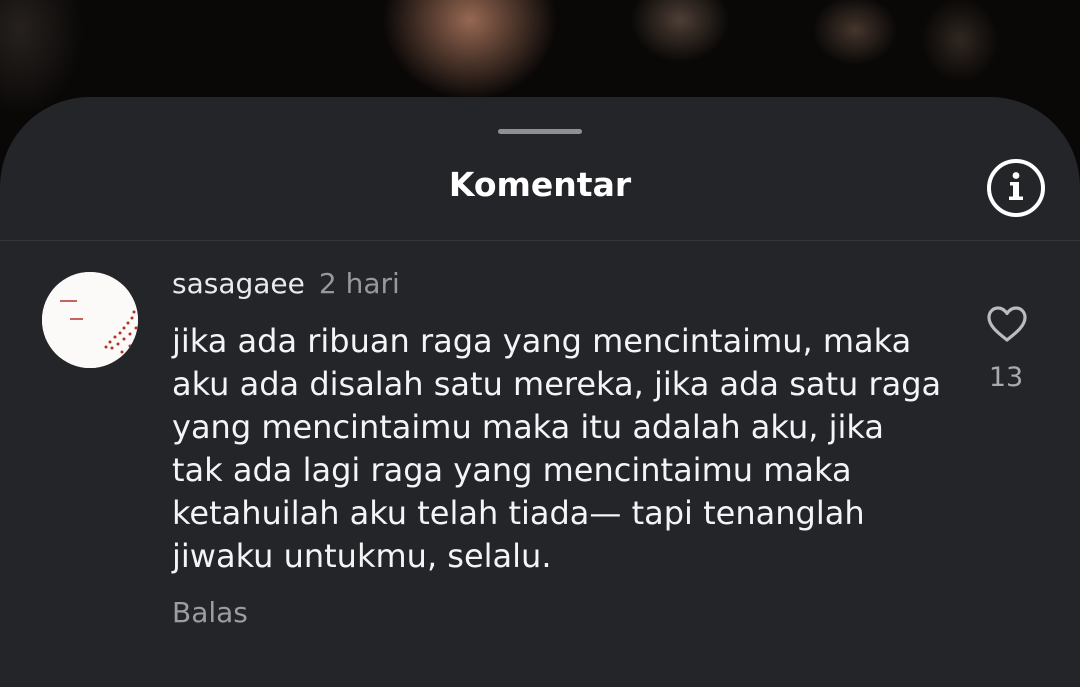 The width and height of the screenshot is (1080, 687). I want to click on header-divider, so click(540, 240).